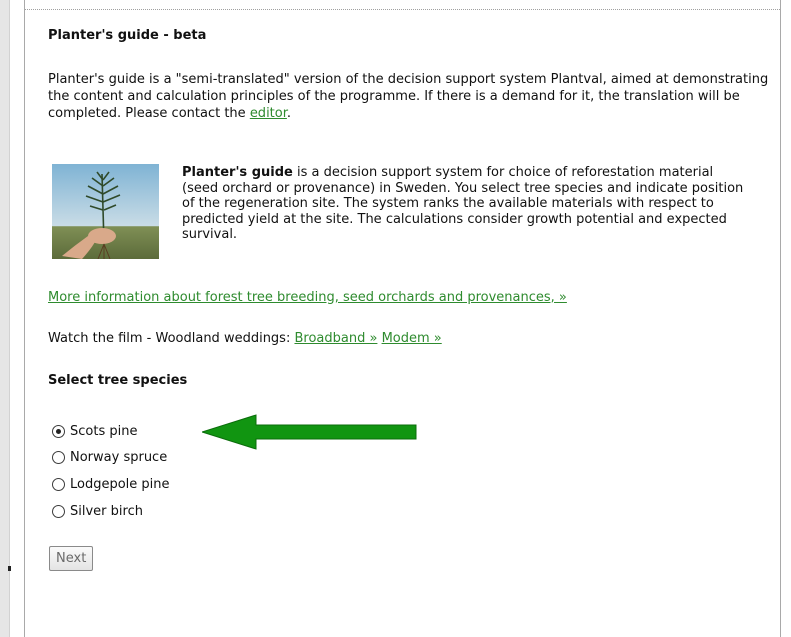 This screenshot has width=791, height=637. Describe the element at coordinates (127, 35) in the screenshot. I see `page-title: Planter's guide - beta` at that location.